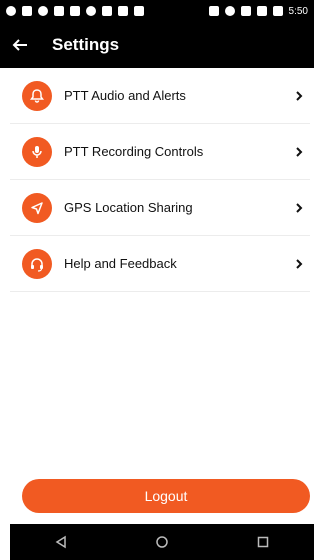  I want to click on settings-item-ptt-audio: PTT Audio and Alerts, so click(160, 96).